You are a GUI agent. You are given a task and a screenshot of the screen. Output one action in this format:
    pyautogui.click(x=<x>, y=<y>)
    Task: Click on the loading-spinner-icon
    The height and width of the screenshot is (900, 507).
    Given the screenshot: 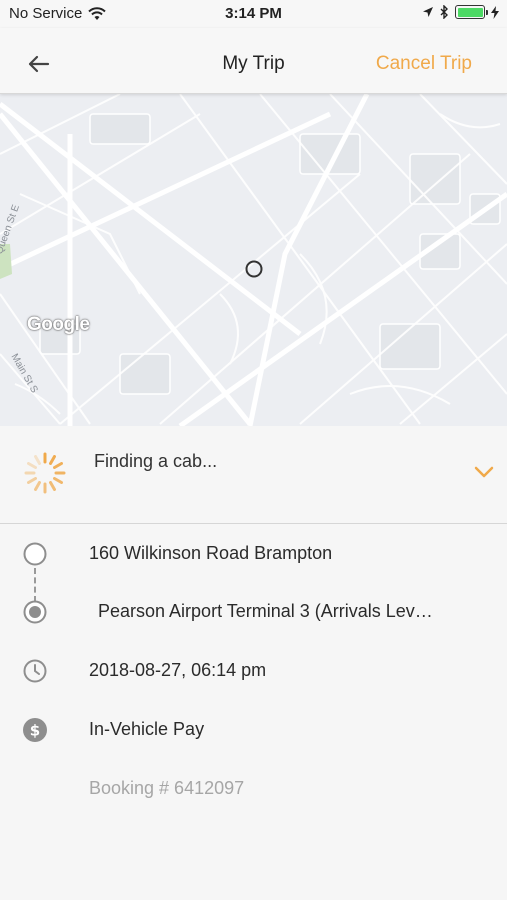 What is the action you would take?
    pyautogui.click(x=45, y=473)
    